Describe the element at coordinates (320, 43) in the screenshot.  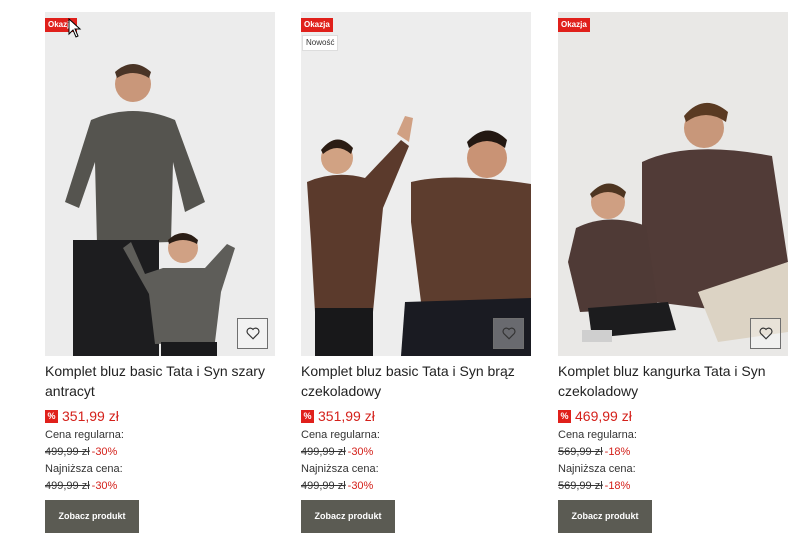
I see `new-badge: Nowość` at that location.